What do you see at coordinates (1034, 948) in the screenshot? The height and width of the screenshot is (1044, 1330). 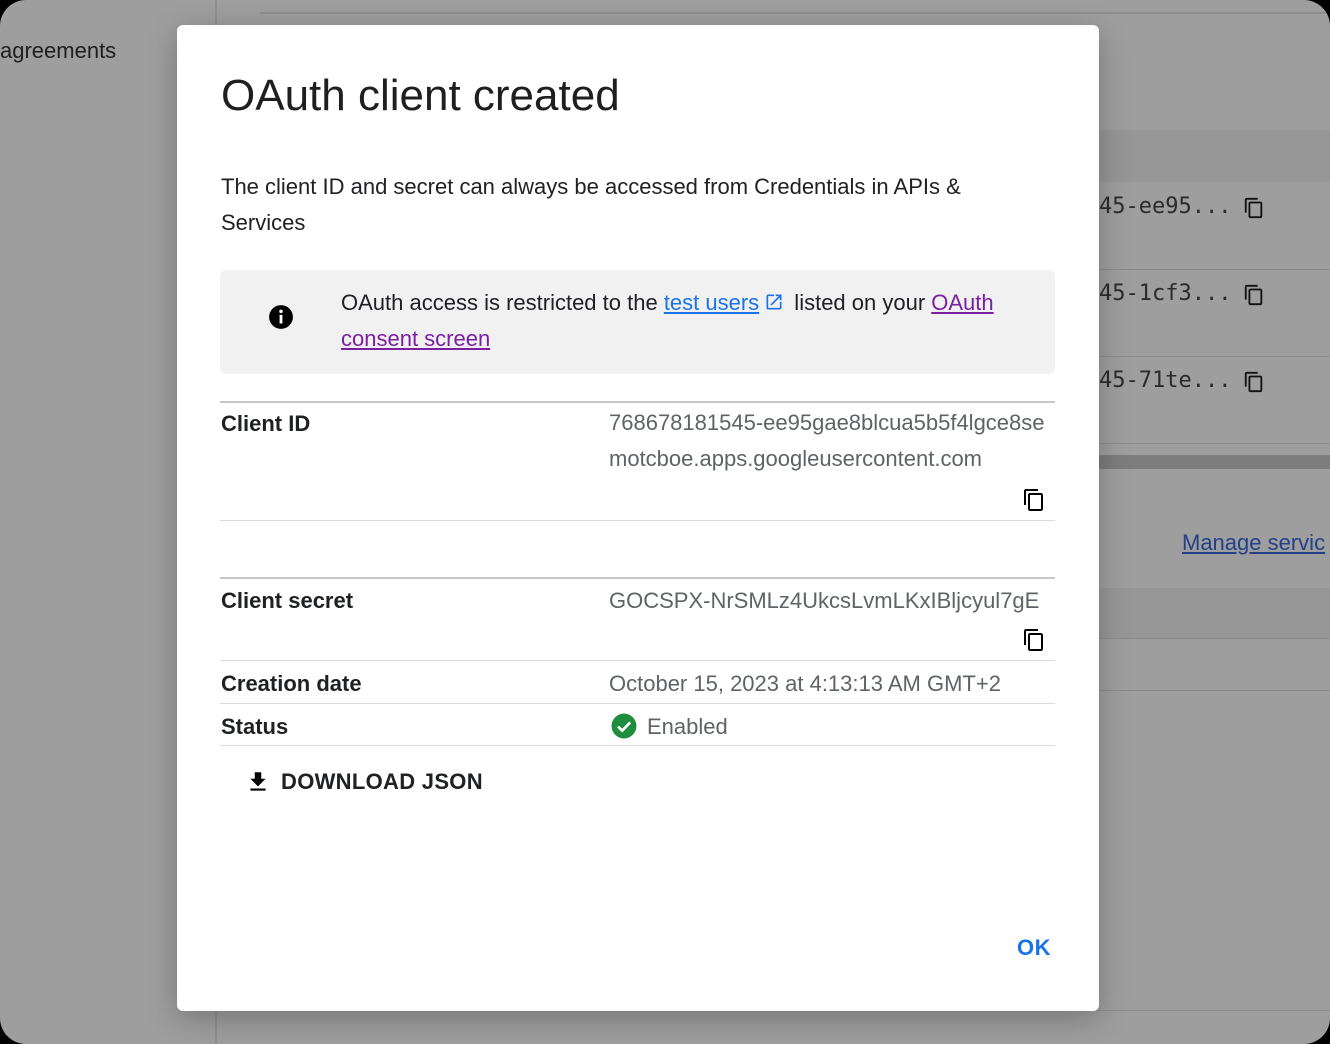 I see `ok-button: OK` at bounding box center [1034, 948].